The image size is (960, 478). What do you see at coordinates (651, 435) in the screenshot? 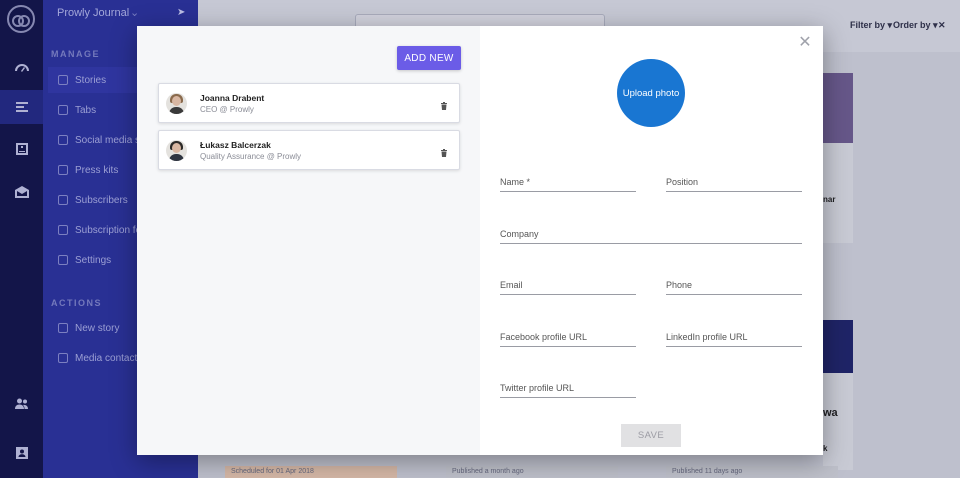
I see `save-button: SAVE` at bounding box center [651, 435].